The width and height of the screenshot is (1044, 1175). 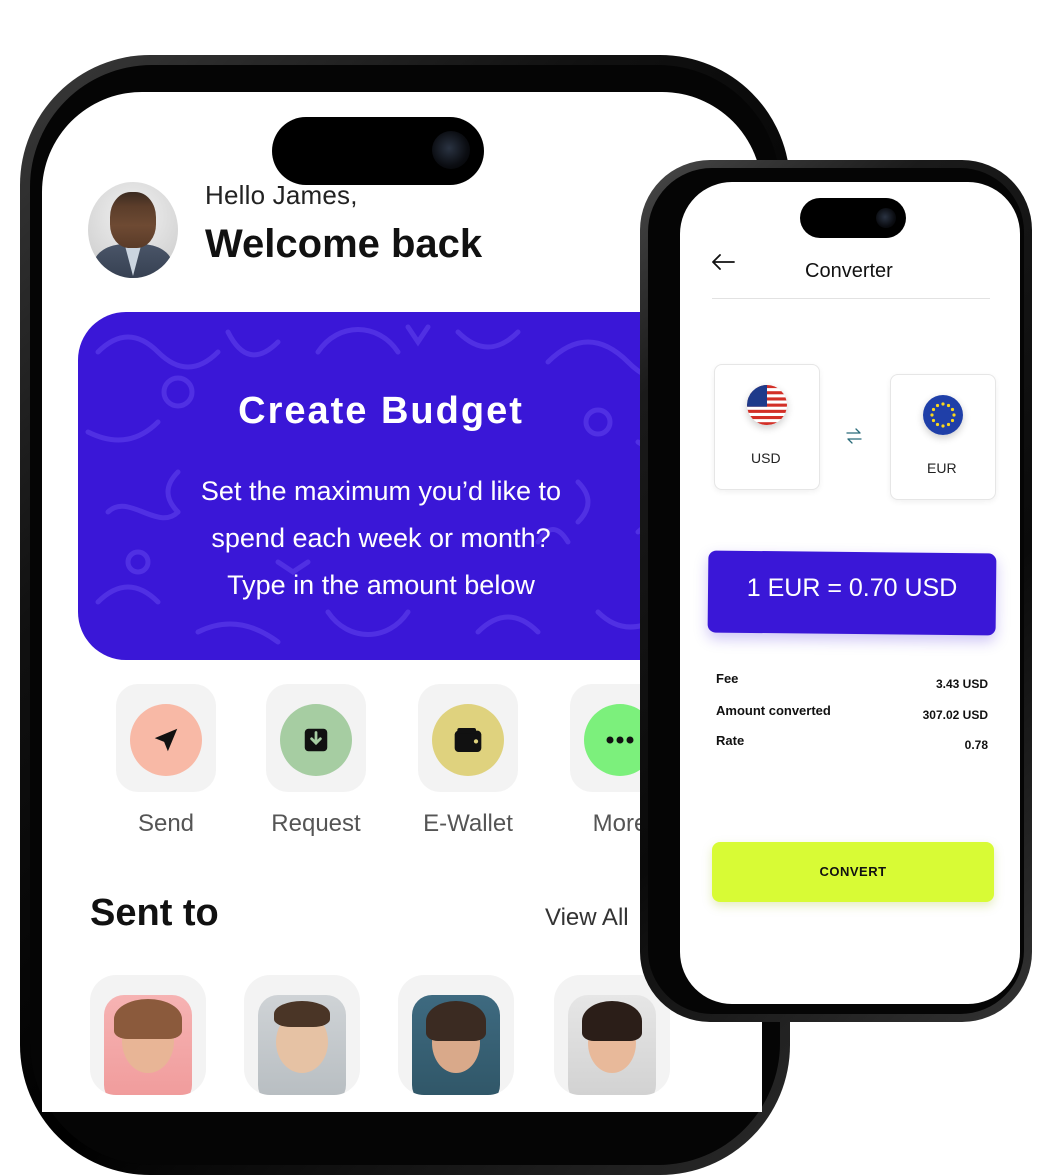 I want to click on welcome-heading: Welcome back, so click(x=344, y=244).